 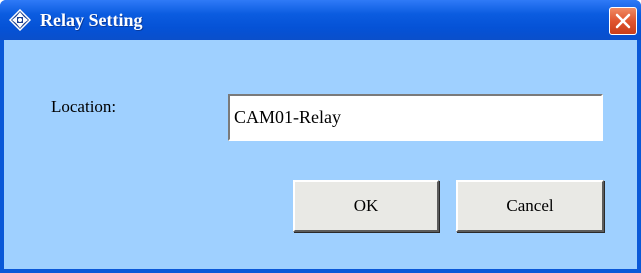 I want to click on ok-button: OK, so click(x=366, y=206).